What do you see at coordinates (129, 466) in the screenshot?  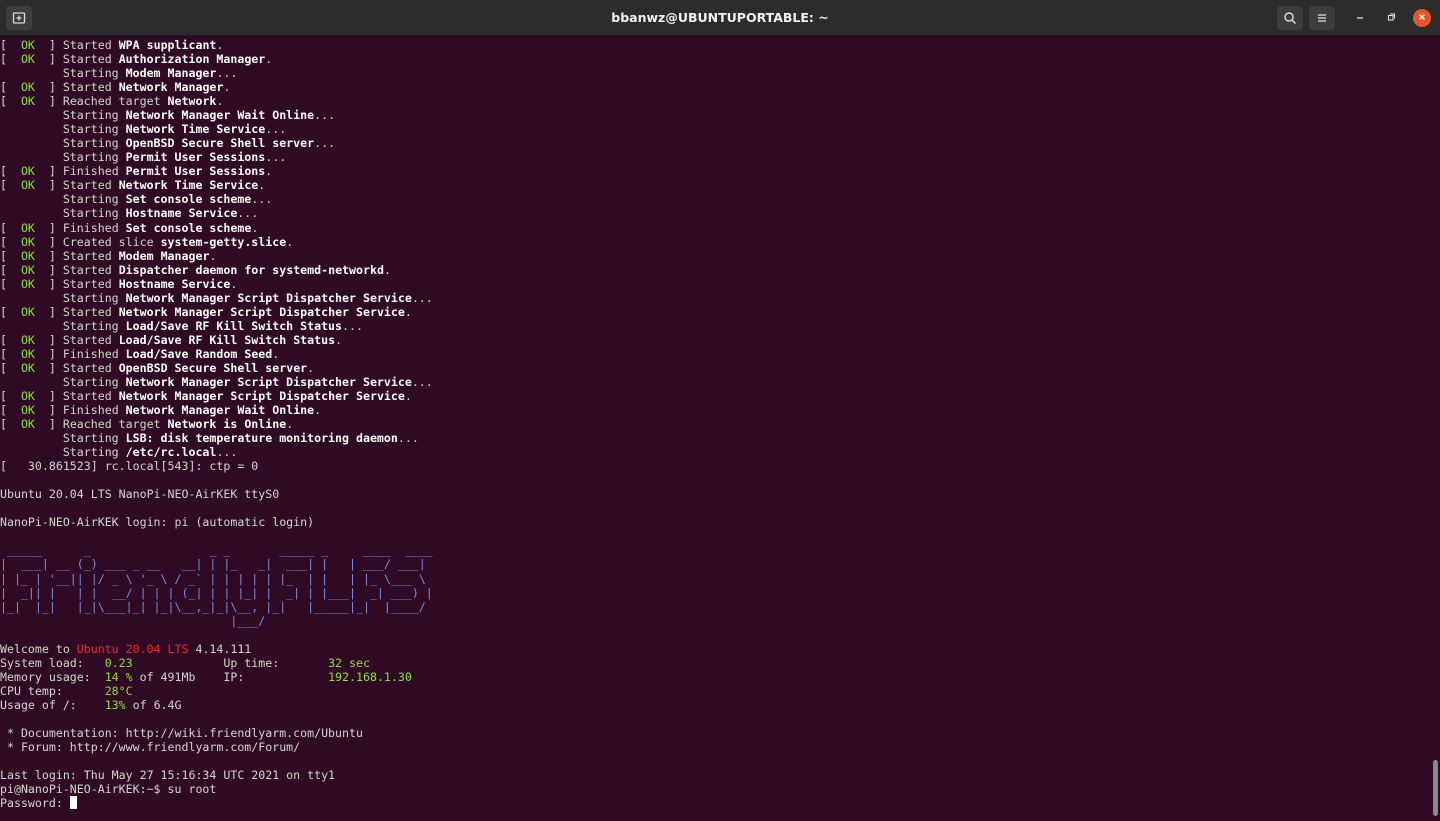 I see `terminal-line: [ 30.861523] rc.local[543]: ctp = 0` at bounding box center [129, 466].